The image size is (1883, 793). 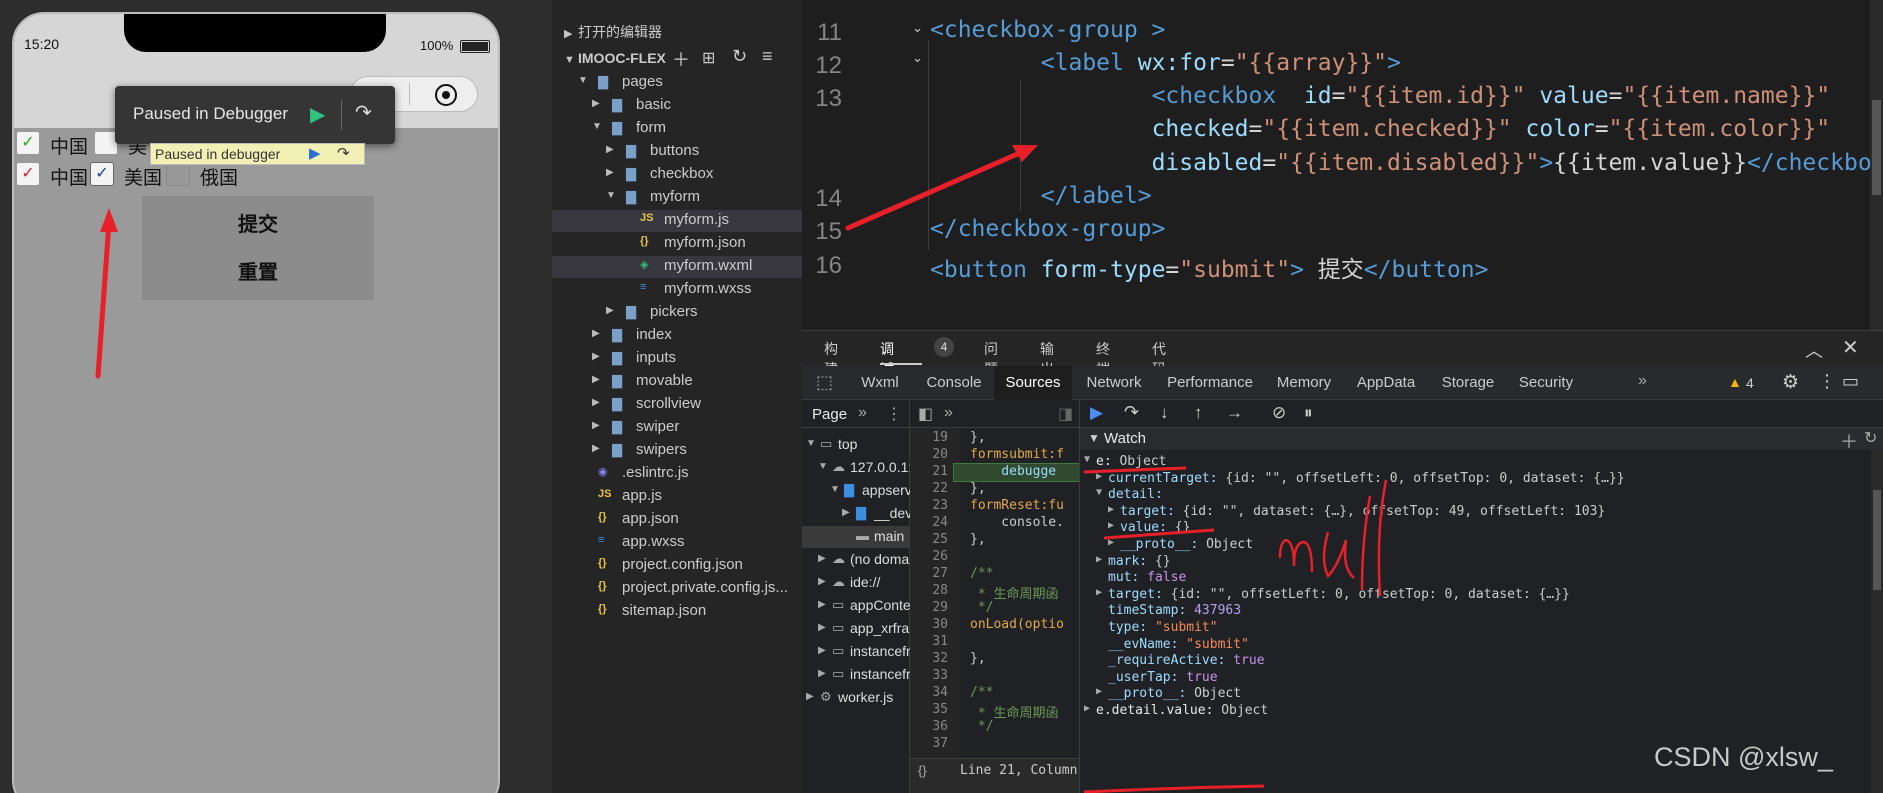 What do you see at coordinates (1017, 522) in the screenshot?
I see `src-line-code: console.` at bounding box center [1017, 522].